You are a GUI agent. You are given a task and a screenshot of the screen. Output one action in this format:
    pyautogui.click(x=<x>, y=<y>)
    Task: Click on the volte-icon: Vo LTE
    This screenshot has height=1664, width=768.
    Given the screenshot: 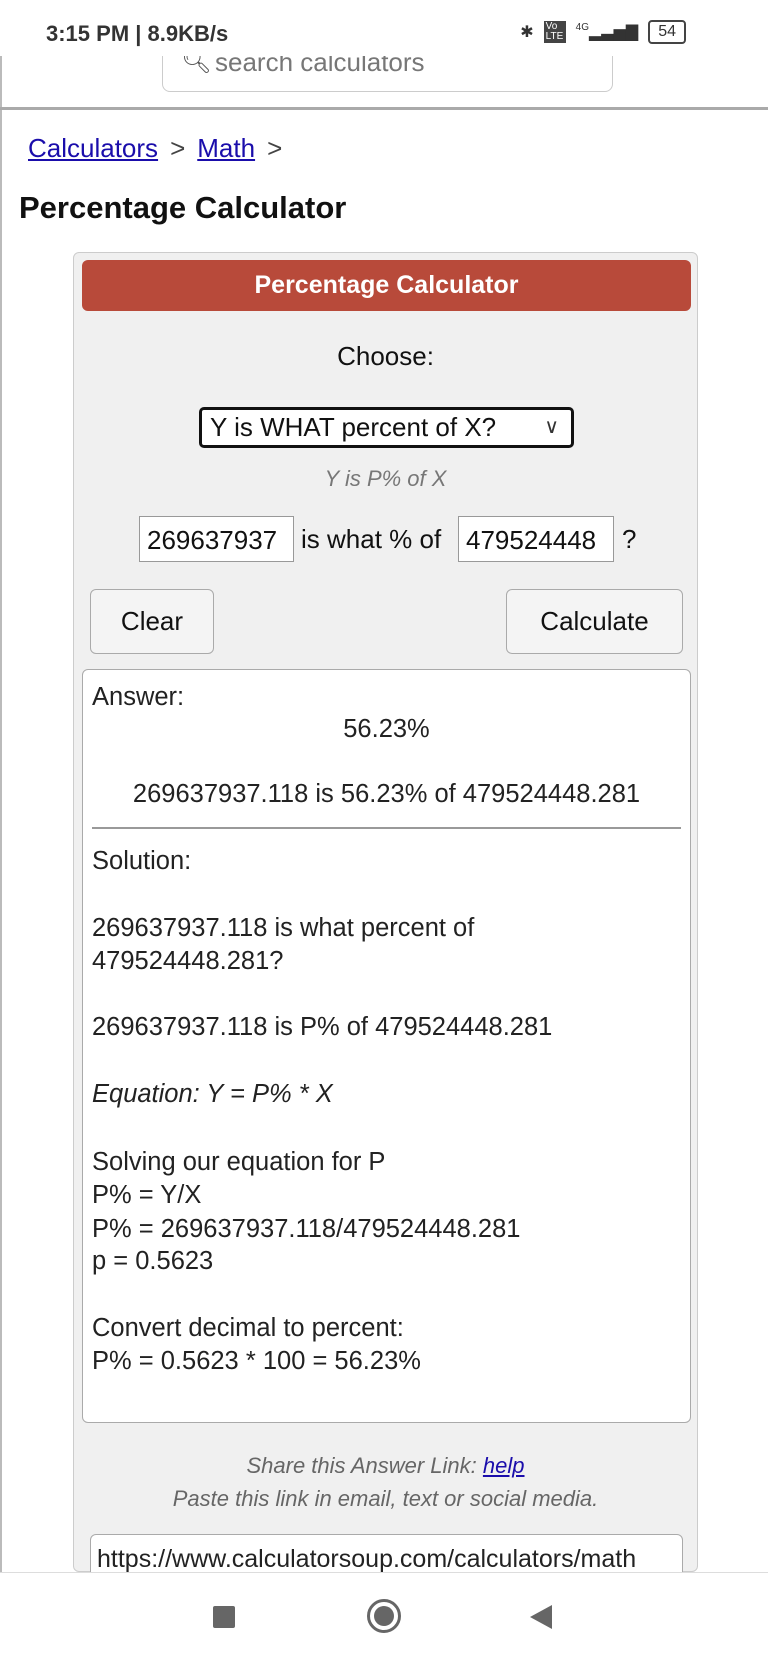 What is the action you would take?
    pyautogui.click(x=554, y=32)
    